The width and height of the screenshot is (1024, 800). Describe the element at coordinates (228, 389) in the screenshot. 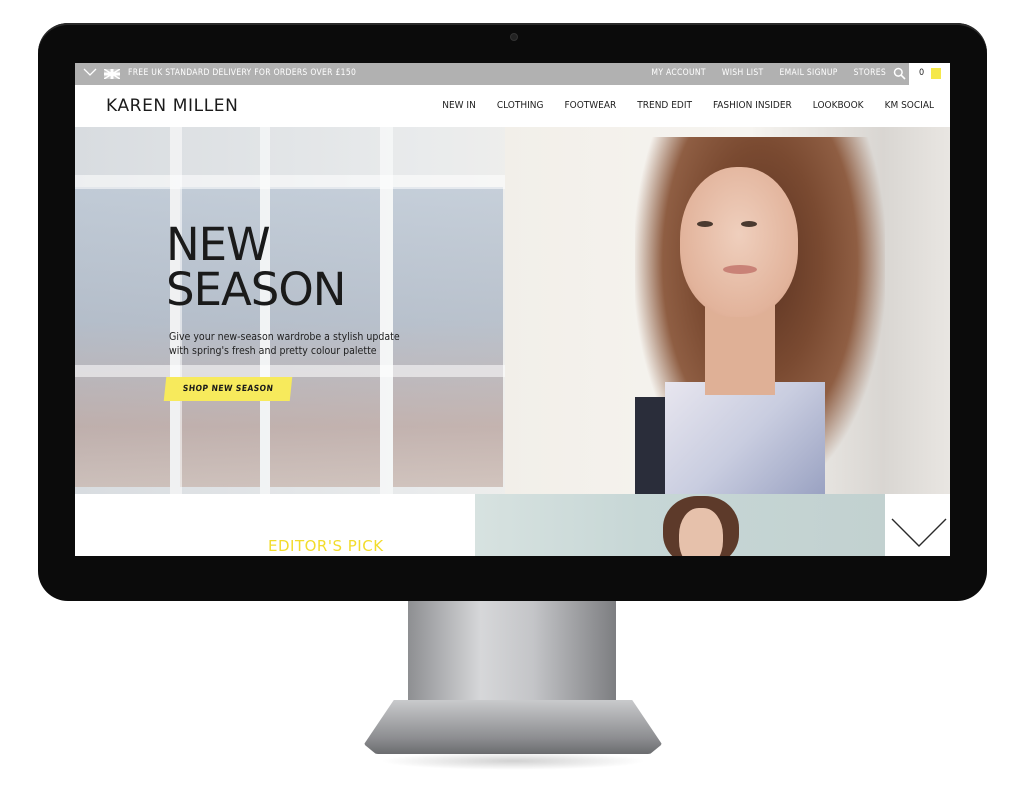

I see `shop-new-season-button: SHOP NEW SEASON` at that location.